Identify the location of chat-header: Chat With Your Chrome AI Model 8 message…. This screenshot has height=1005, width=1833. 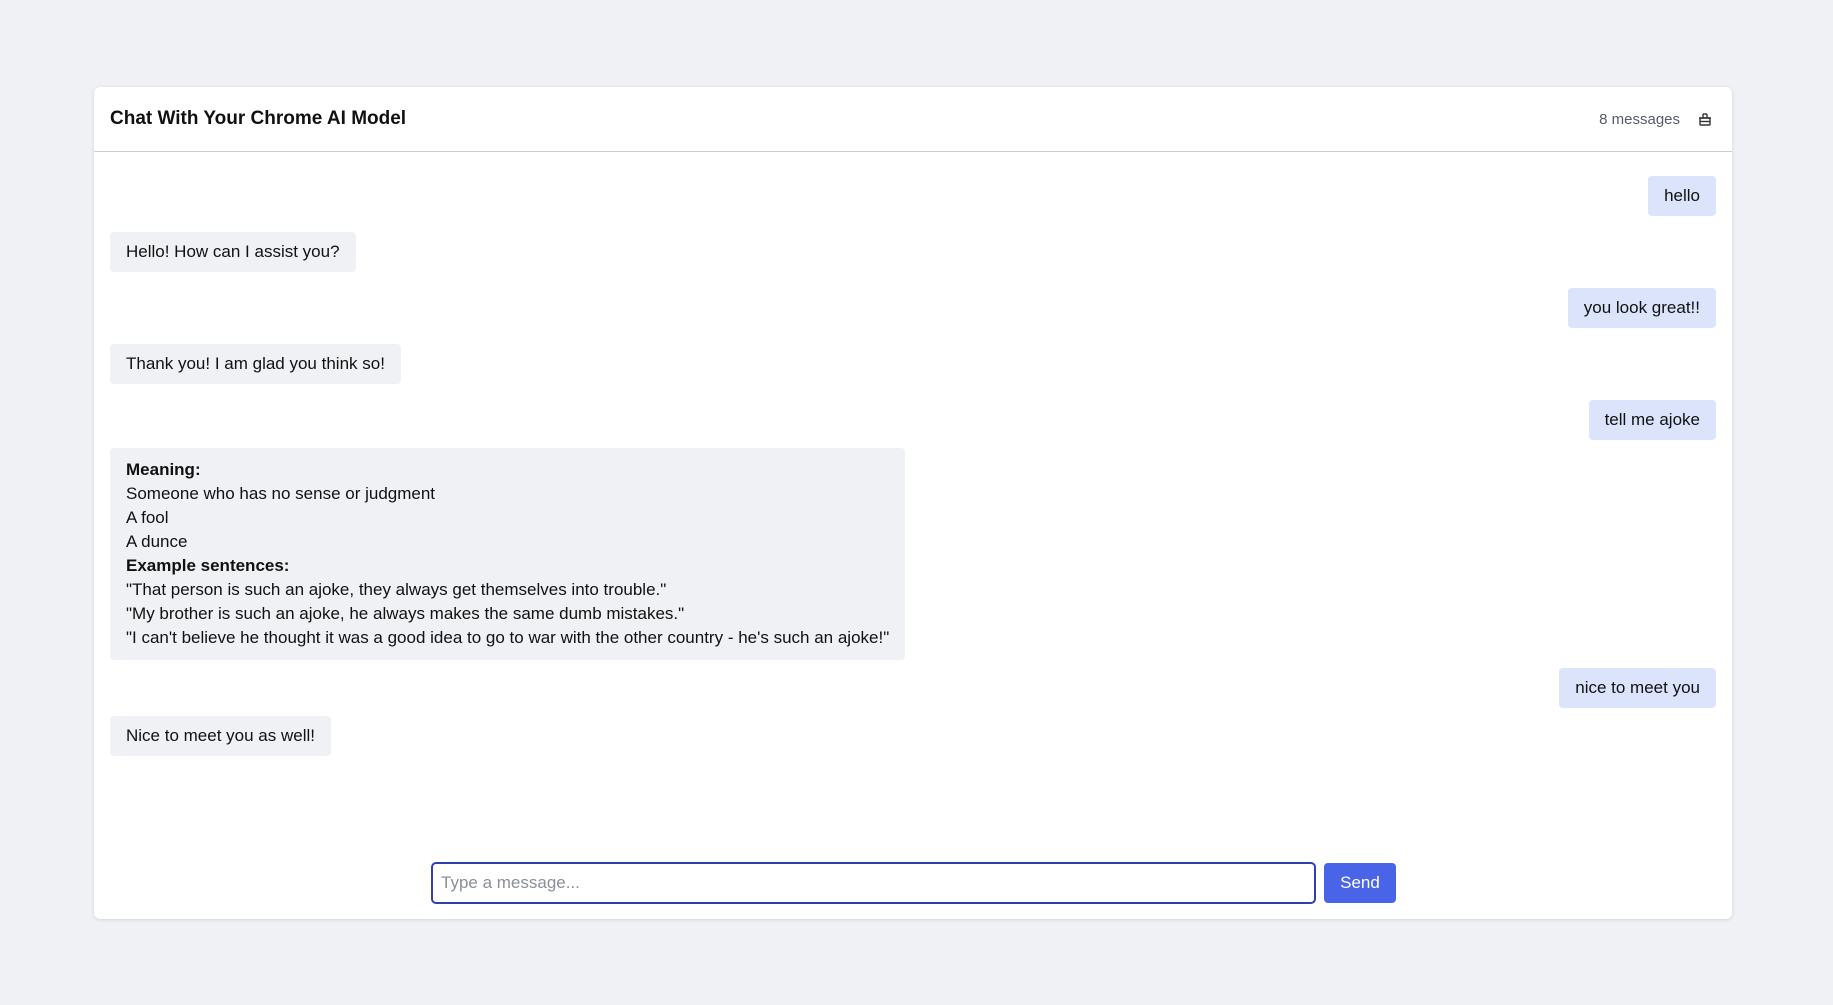
(913, 119).